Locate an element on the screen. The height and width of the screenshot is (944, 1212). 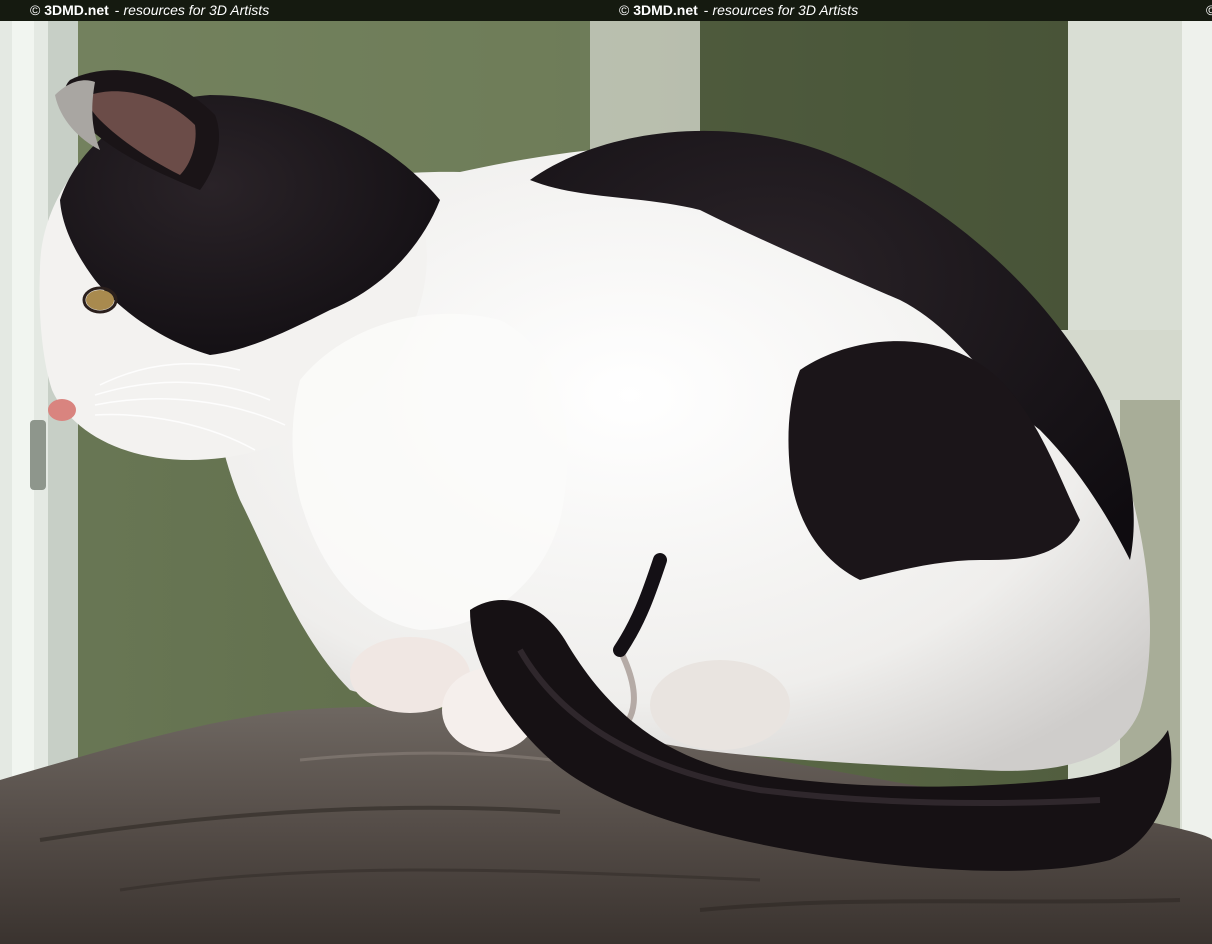
window-latch is located at coordinates (38, 455).